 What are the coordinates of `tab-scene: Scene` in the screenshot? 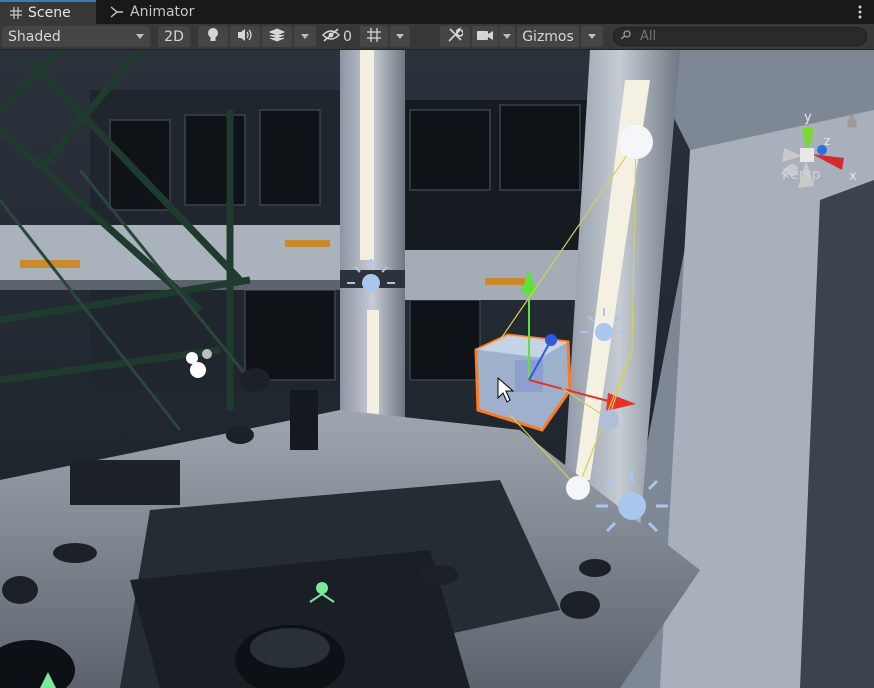 It's located at (48, 12).